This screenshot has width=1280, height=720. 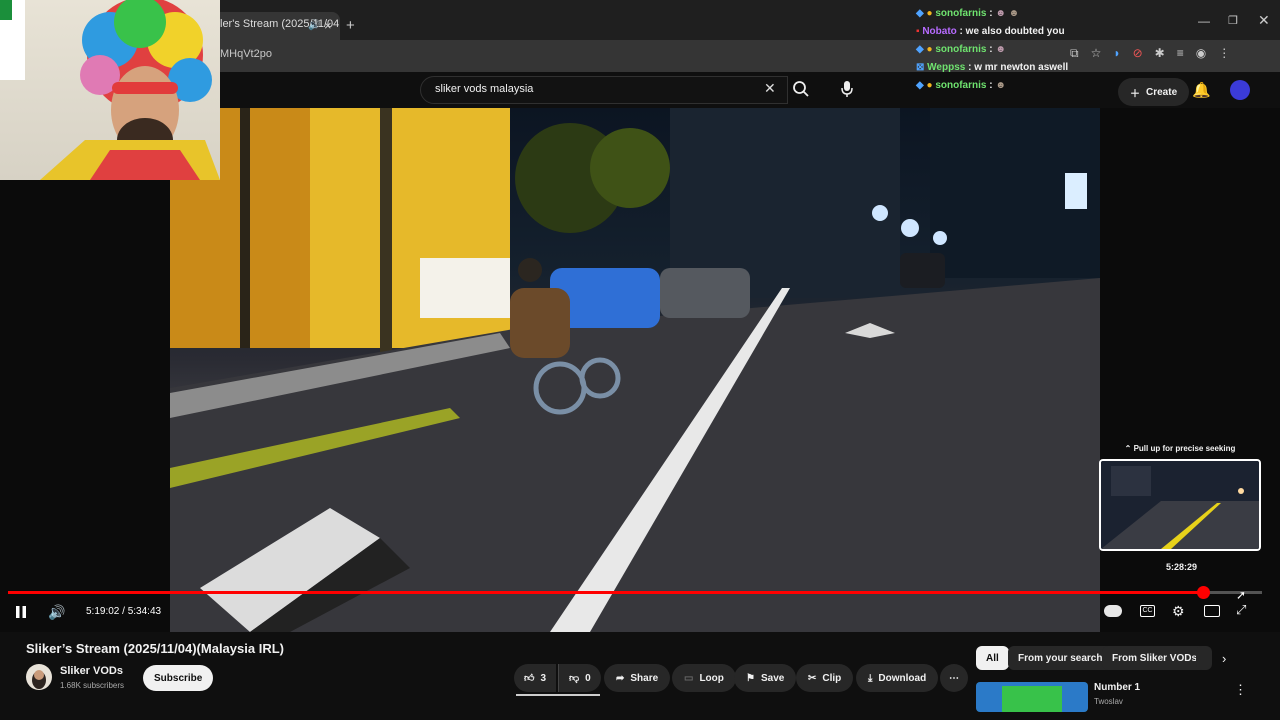 I want to click on create-button: ＋ Create, so click(x=1154, y=92).